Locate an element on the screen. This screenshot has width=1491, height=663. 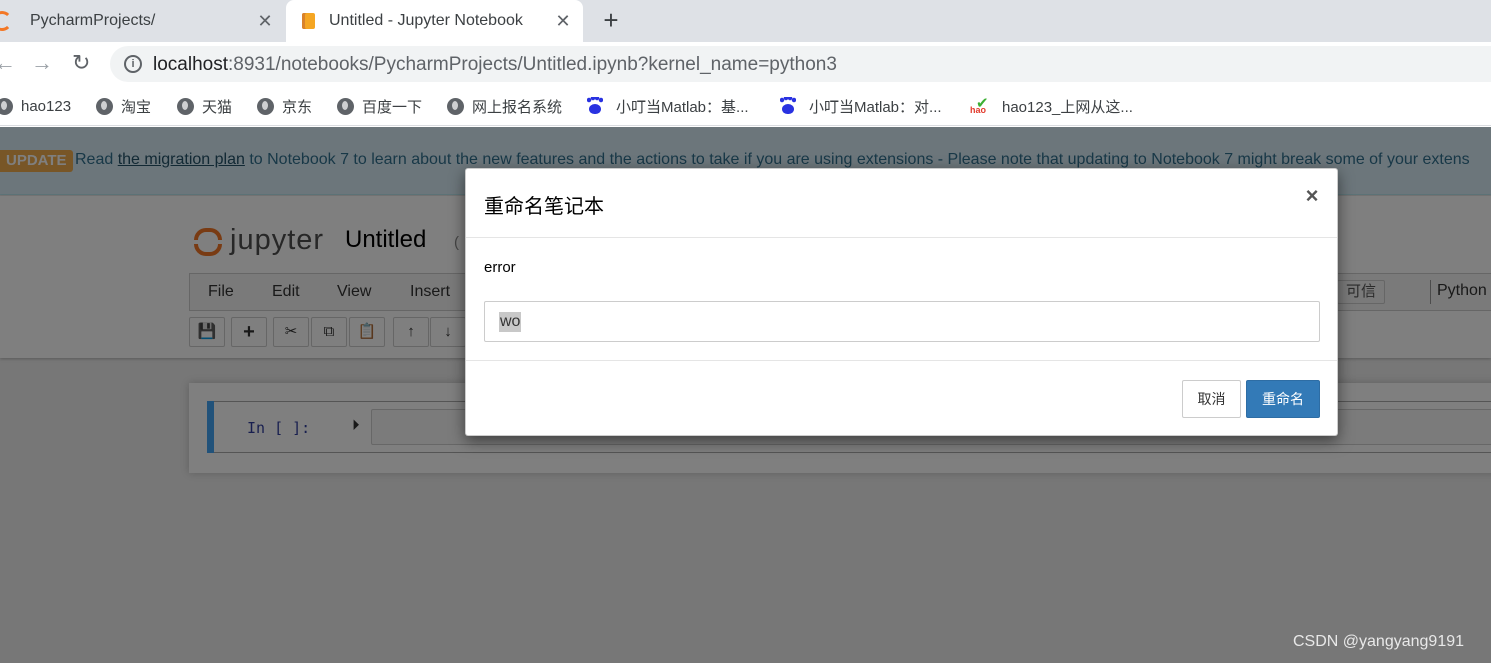
tab-title: Untitled - Jupyter Notebook is located at coordinates (426, 20).